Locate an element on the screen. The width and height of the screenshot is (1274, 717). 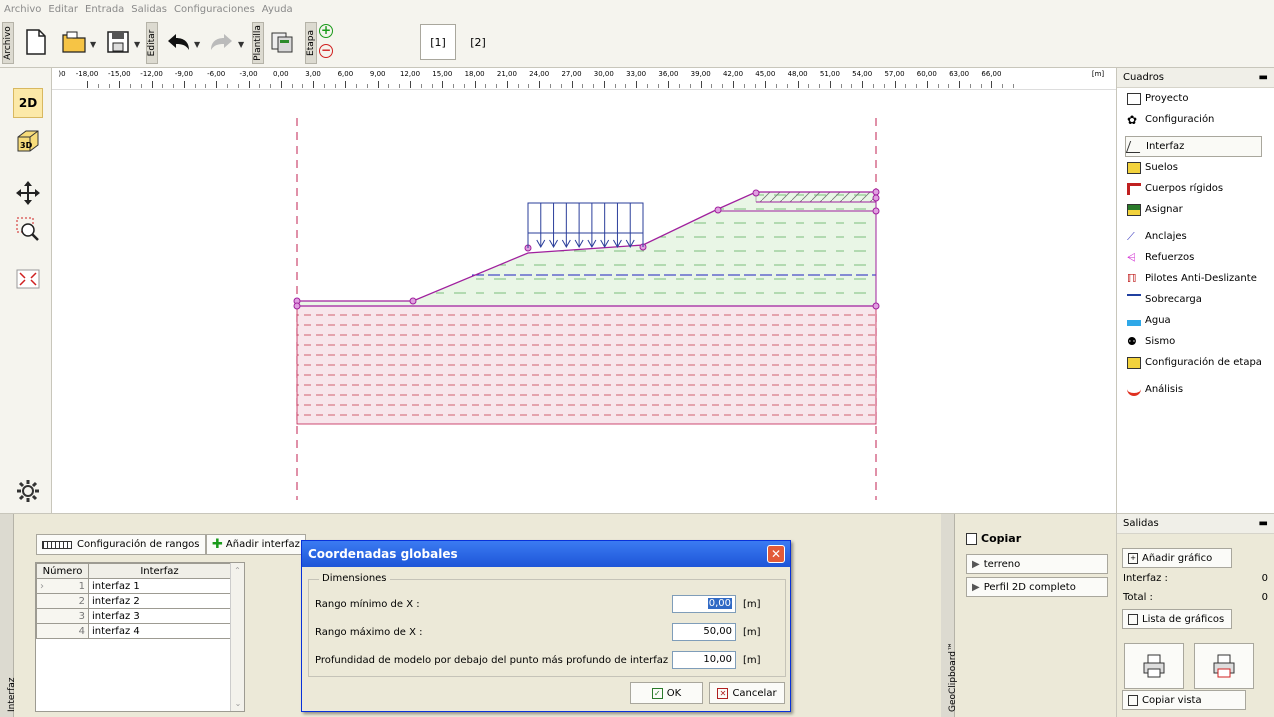
archivo-group-label: Archivo is located at coordinates (8, 43).